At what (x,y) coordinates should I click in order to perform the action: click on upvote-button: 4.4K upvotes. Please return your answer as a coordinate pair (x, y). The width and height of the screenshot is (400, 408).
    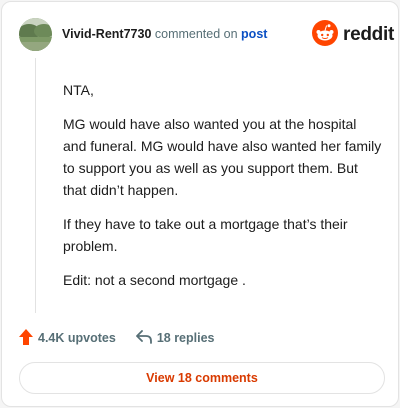
    Looking at the image, I should click on (67, 338).